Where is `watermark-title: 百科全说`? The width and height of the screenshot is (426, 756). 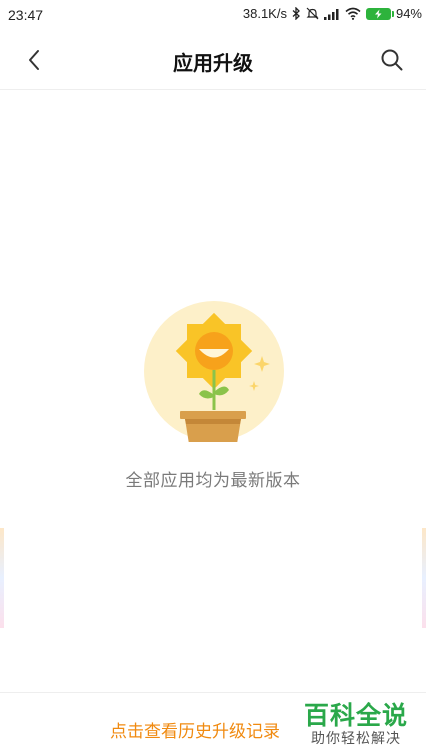
watermark-title: 百科全说 is located at coordinates (355, 715).